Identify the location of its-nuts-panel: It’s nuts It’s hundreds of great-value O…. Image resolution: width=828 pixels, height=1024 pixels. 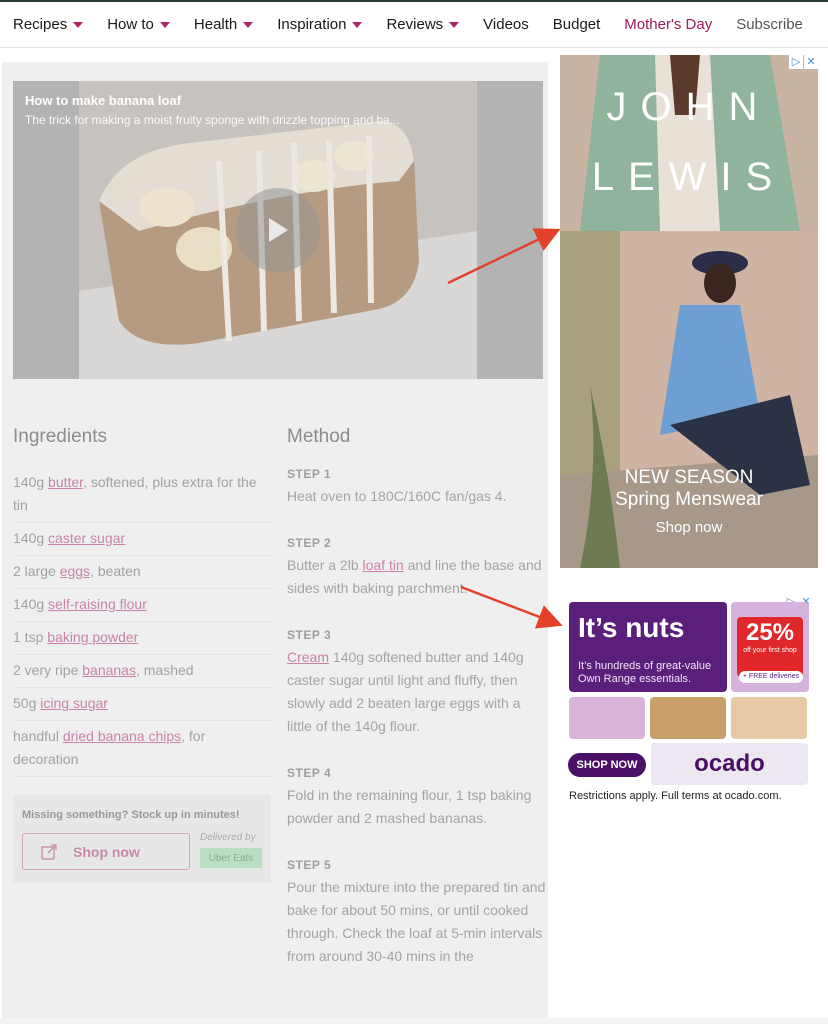
(648, 647).